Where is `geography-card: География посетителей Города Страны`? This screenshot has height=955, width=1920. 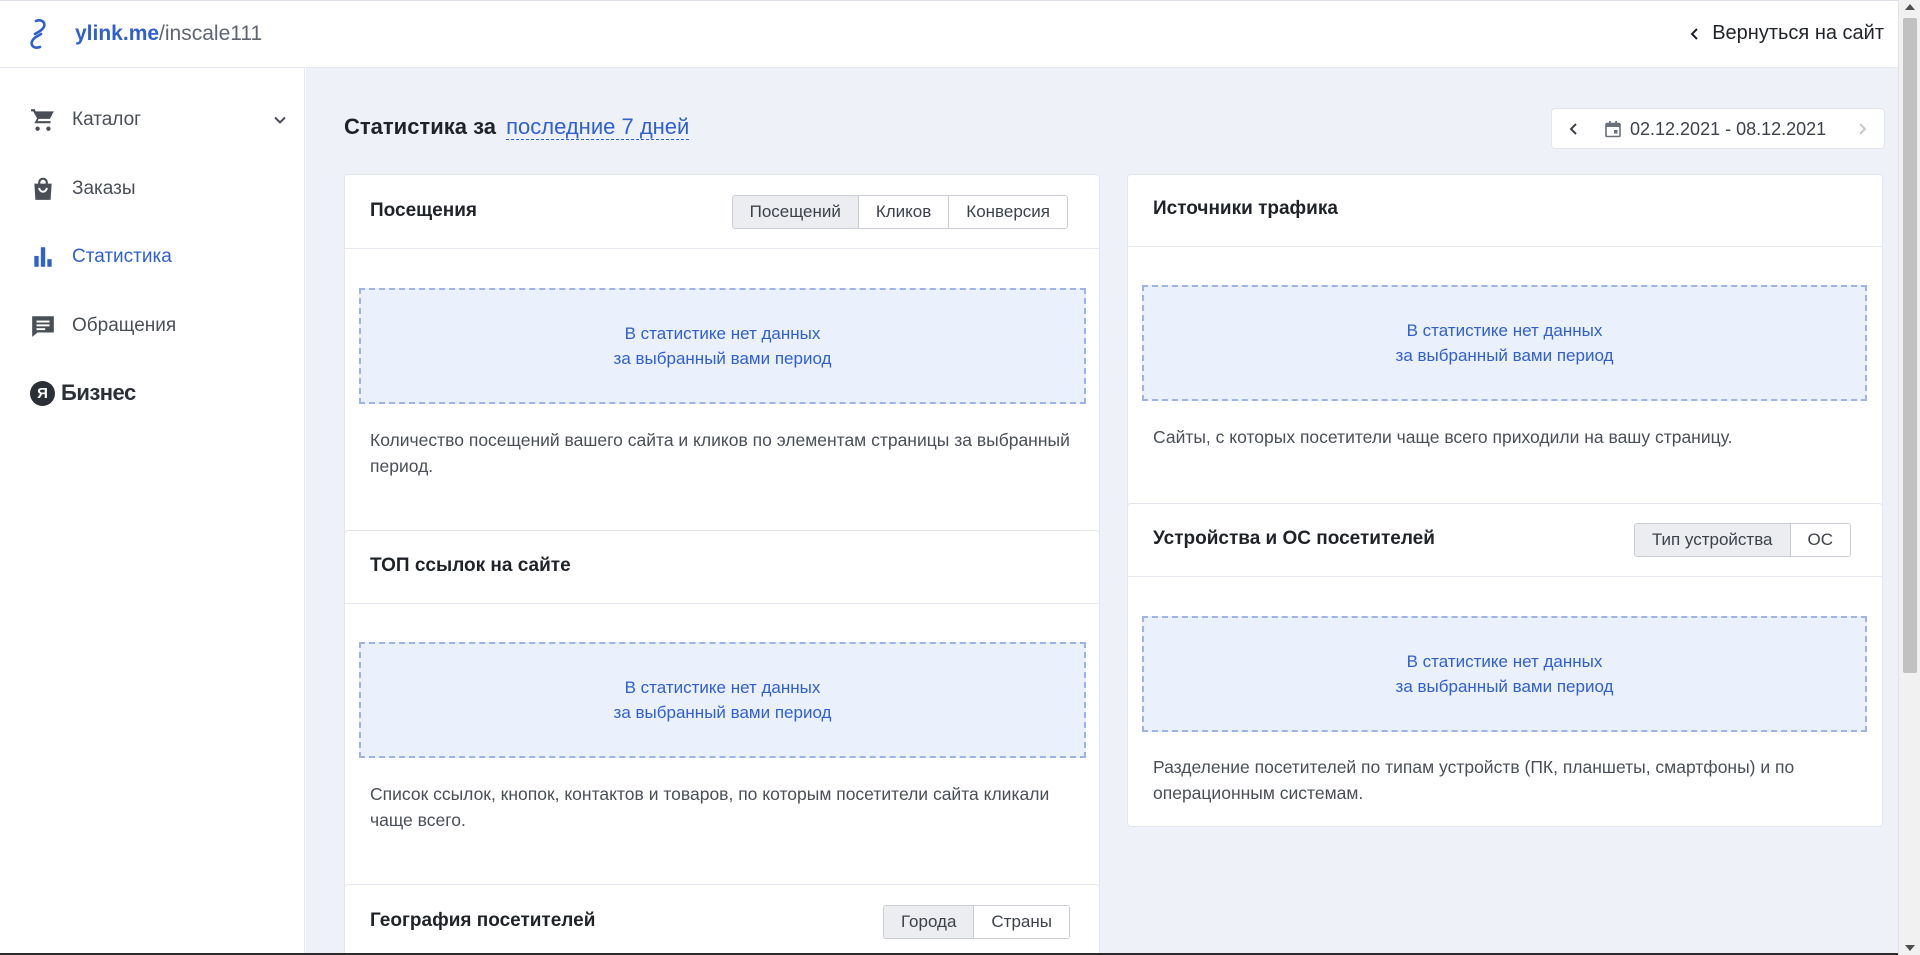 geography-card: География посетителей Города Страны is located at coordinates (722, 919).